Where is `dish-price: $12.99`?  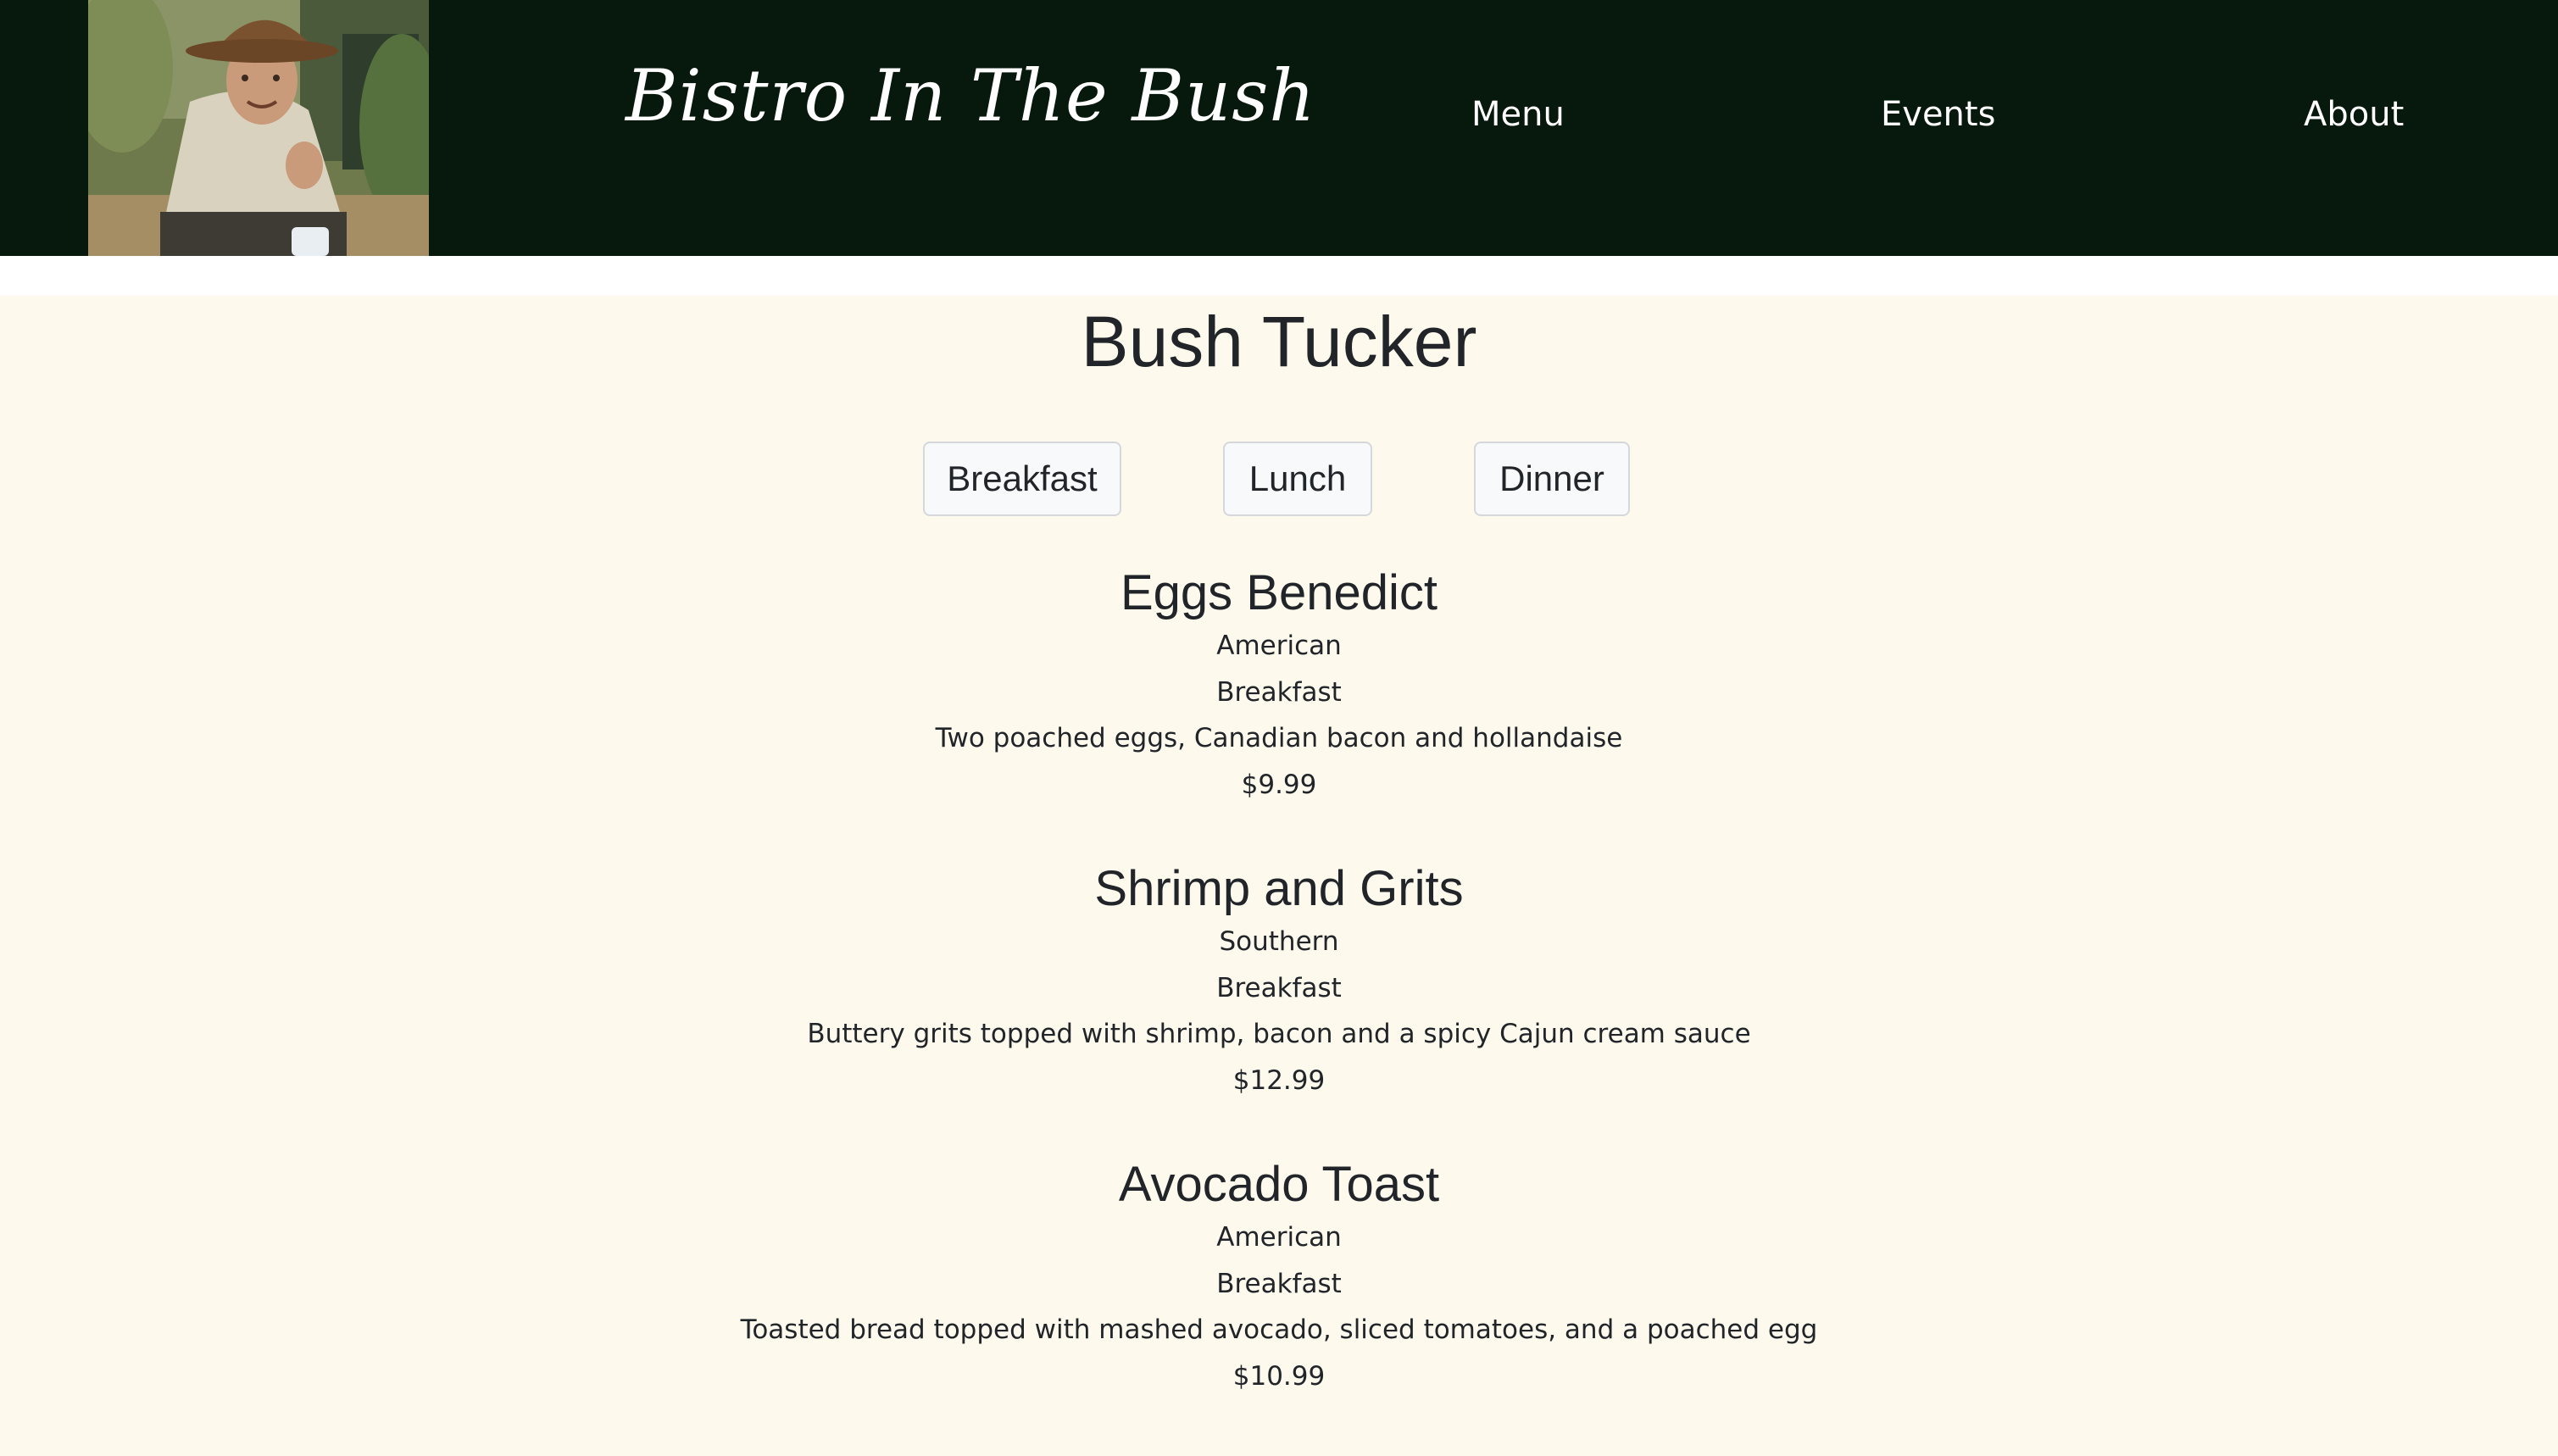
dish-price: $12.99 is located at coordinates (1279, 1080).